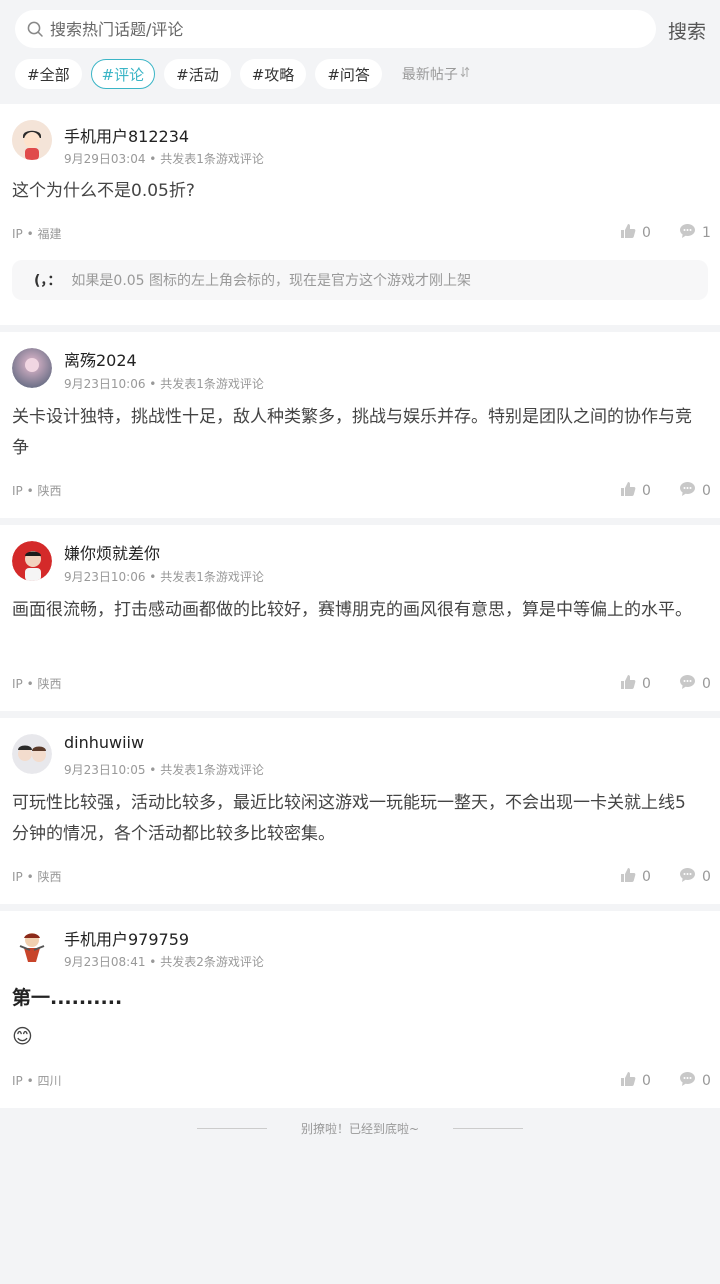 The height and width of the screenshot is (1284, 720). Describe the element at coordinates (37, 1081) in the screenshot. I see `ip-location: IP • 四川` at that location.